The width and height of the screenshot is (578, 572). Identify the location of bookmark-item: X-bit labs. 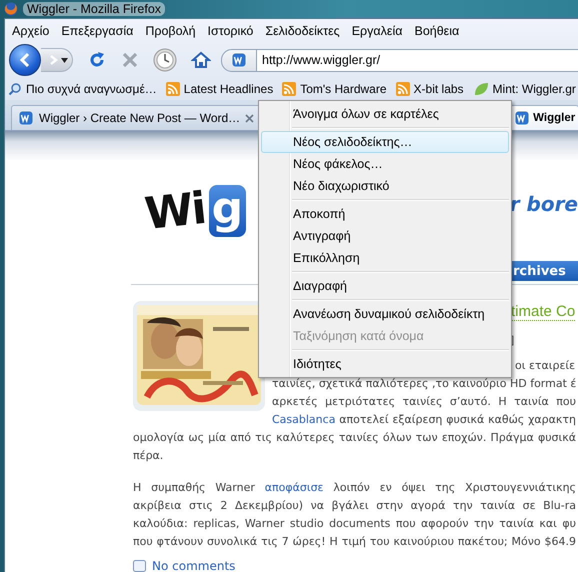
(430, 89).